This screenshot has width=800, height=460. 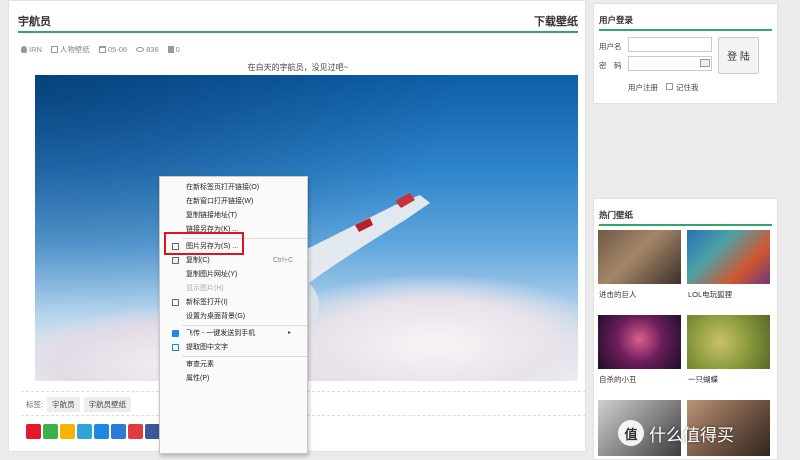 What do you see at coordinates (669, 86) in the screenshot?
I see `remember-me-checkbox` at bounding box center [669, 86].